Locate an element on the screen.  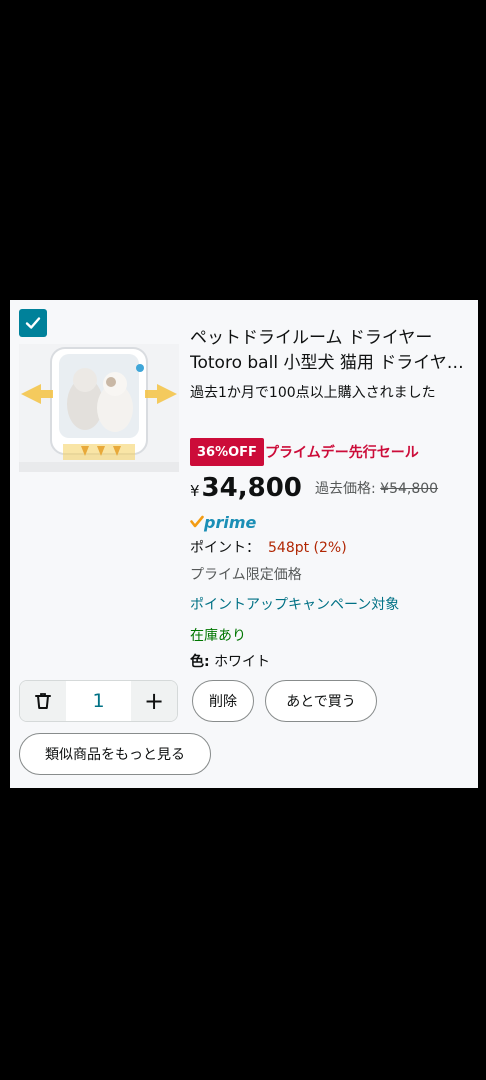
points-label: ポイント： is located at coordinates (225, 548).